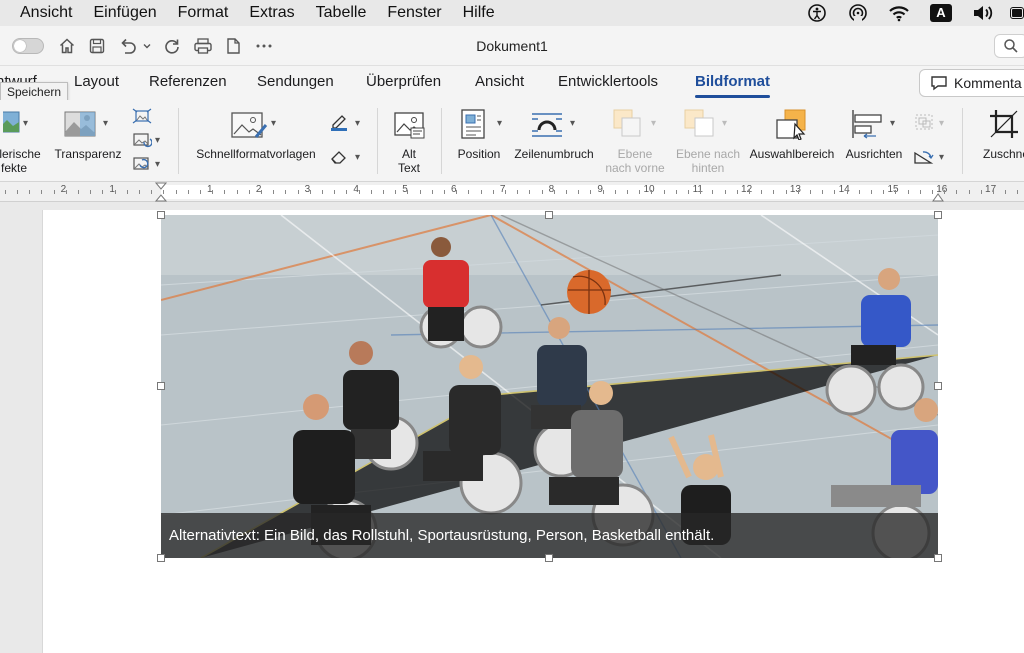 This screenshot has height=653, width=1024. I want to click on ruler-number: 12, so click(747, 189).